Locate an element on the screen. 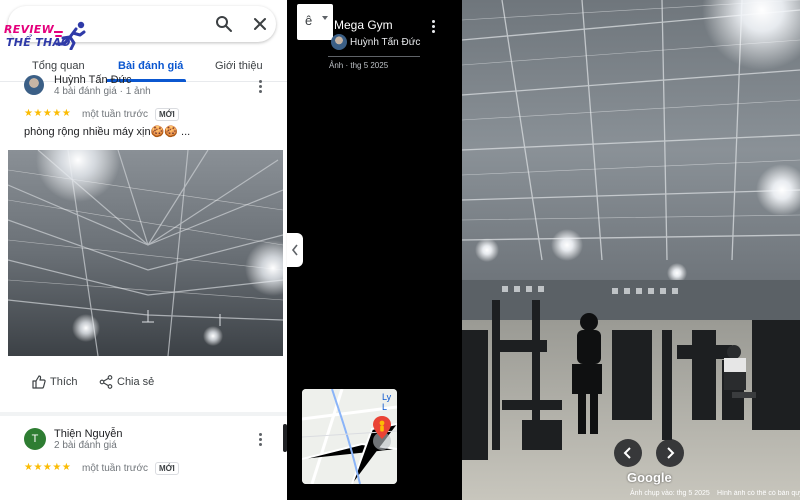 The height and width of the screenshot is (500, 800). gym-ceiling-photo is located at coordinates (145, 253).